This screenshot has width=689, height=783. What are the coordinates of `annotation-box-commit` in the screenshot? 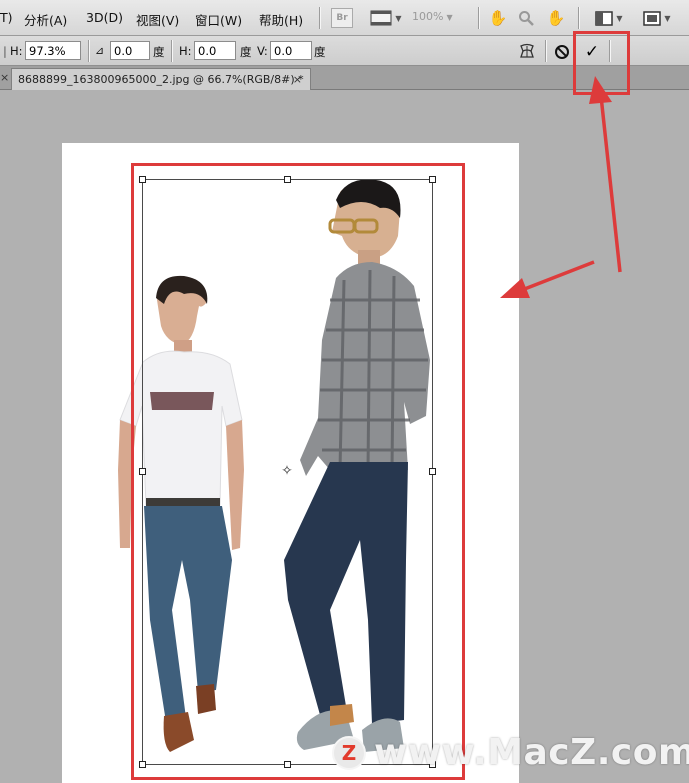 It's located at (601, 63).